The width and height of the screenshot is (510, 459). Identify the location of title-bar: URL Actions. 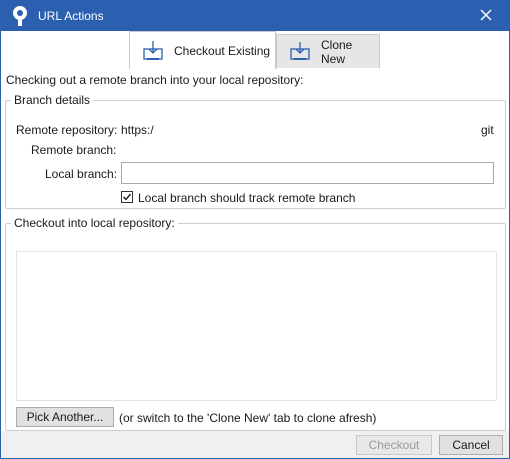
(255, 16).